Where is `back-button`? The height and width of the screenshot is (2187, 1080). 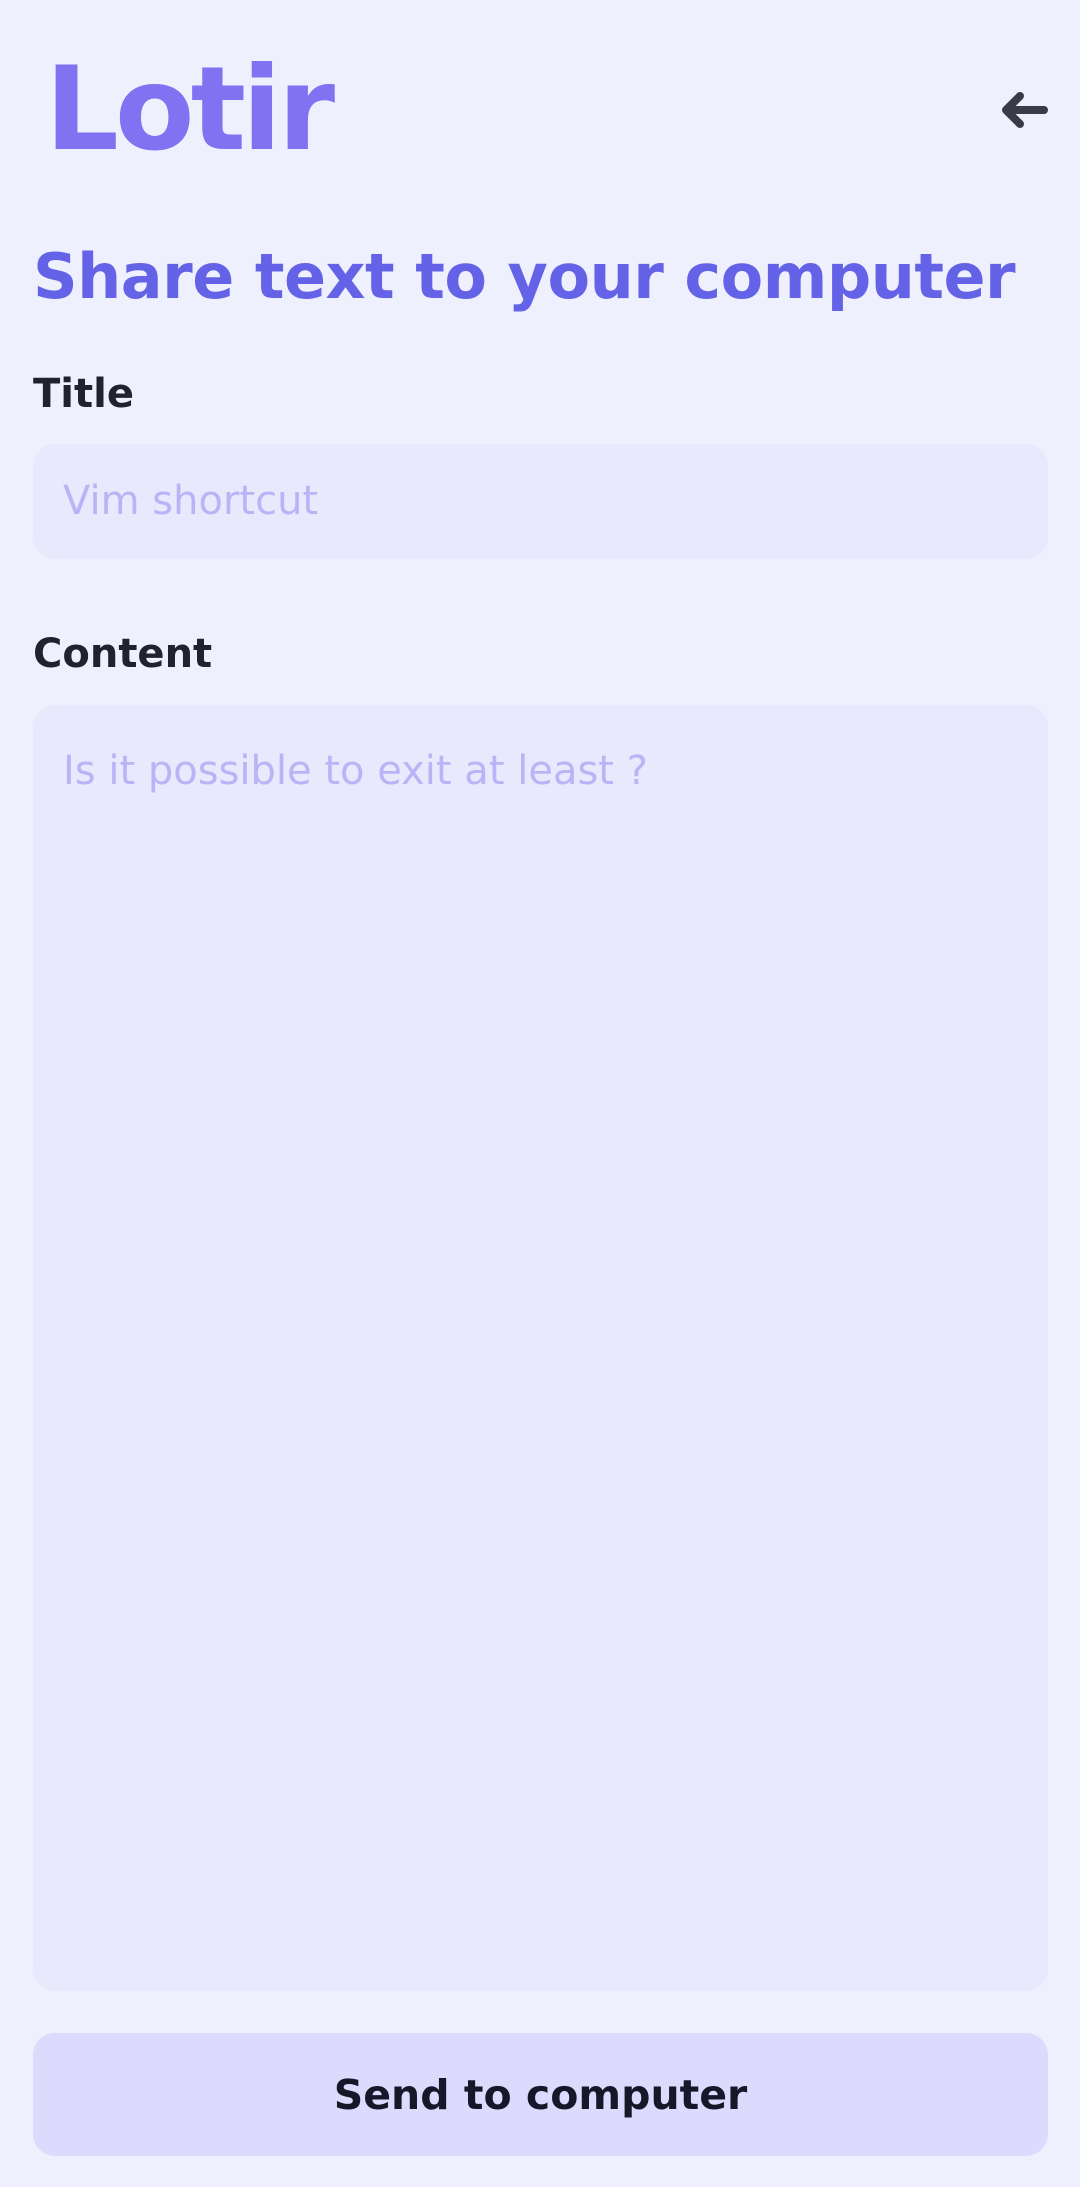 back-button is located at coordinates (1023, 112).